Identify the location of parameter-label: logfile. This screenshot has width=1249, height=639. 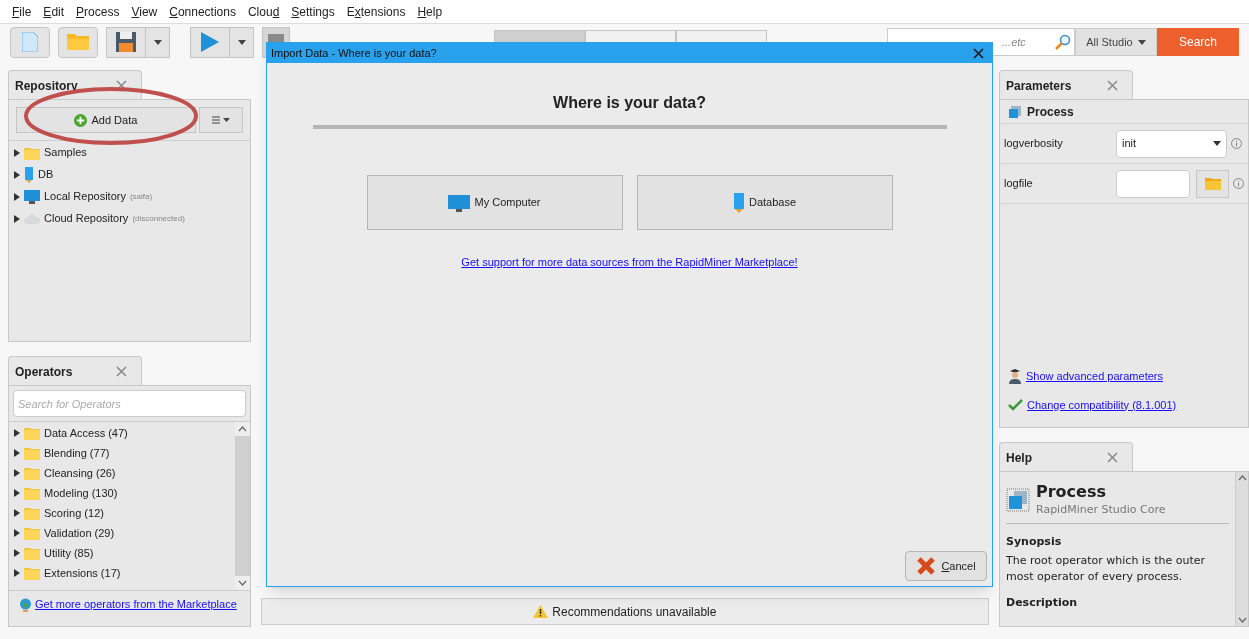
(1019, 184).